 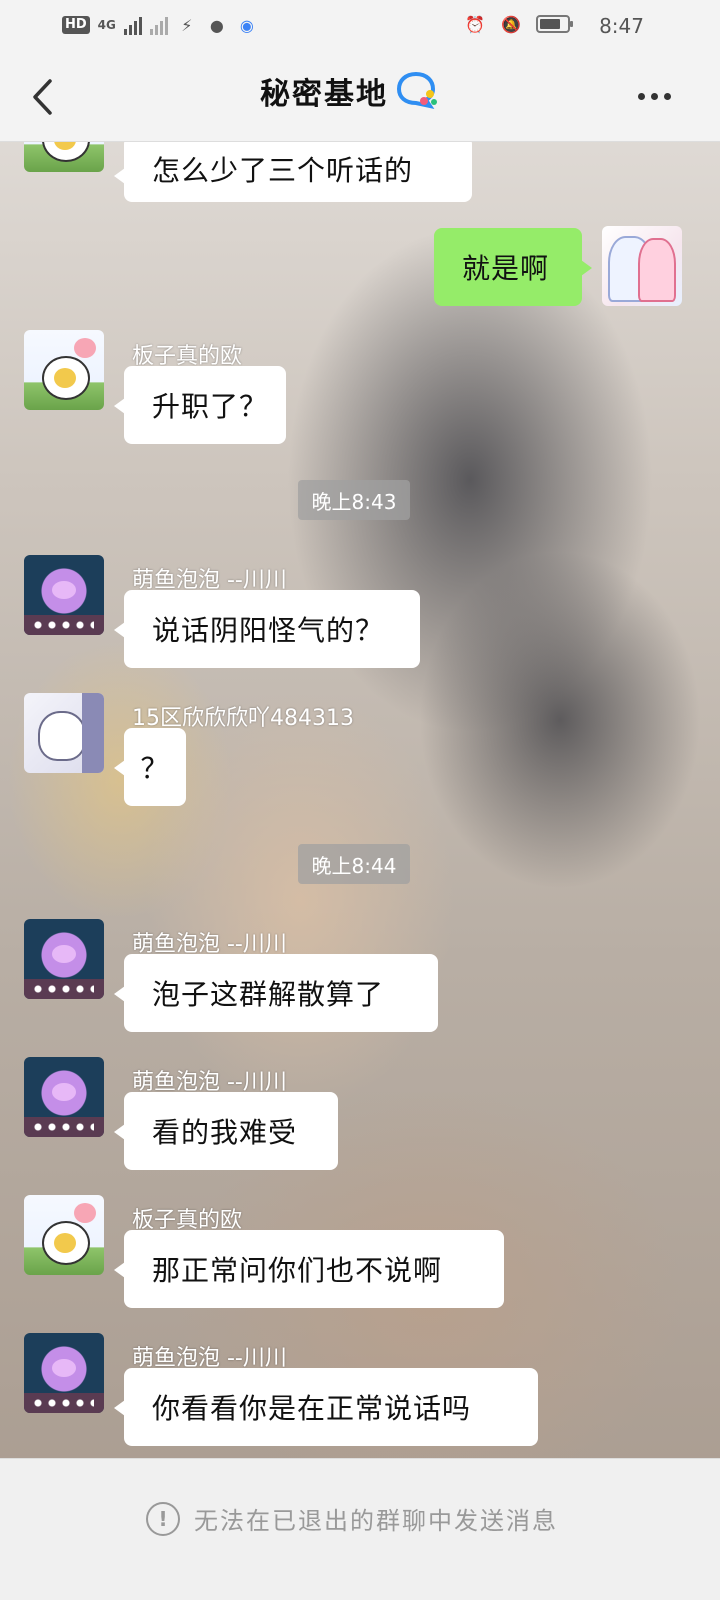 What do you see at coordinates (246, 25) in the screenshot?
I see `browser-icon: ◉` at bounding box center [246, 25].